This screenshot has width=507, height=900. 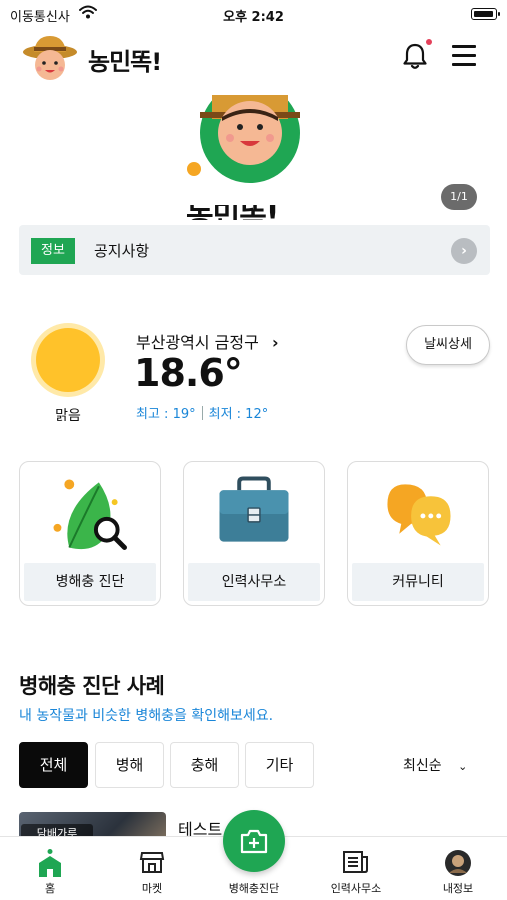 What do you see at coordinates (90, 514) in the screenshot?
I see `leaf-search-icon` at bounding box center [90, 514].